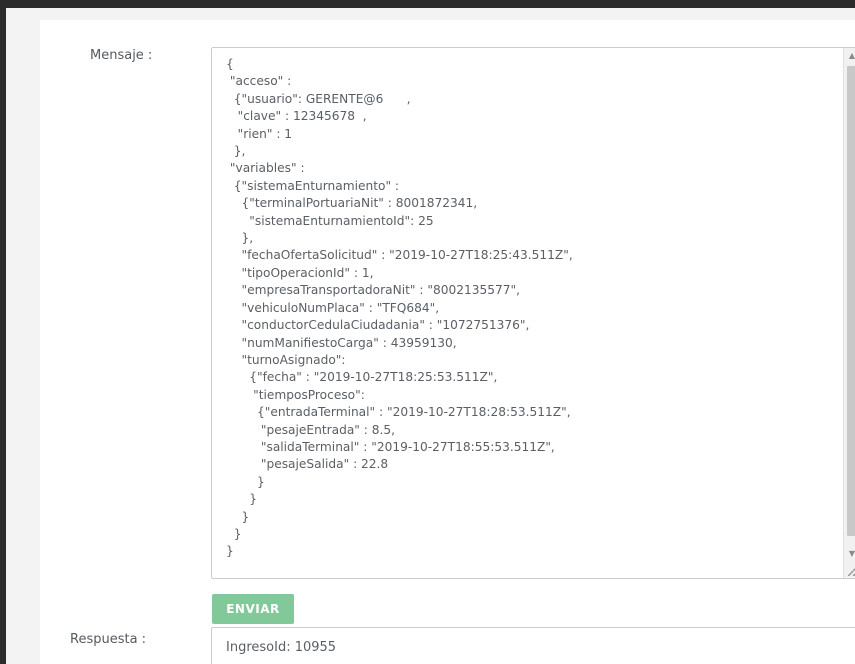 The image size is (855, 664). What do you see at coordinates (849, 554) in the screenshot?
I see `scroll-down-arrow-icon: ▼` at bounding box center [849, 554].